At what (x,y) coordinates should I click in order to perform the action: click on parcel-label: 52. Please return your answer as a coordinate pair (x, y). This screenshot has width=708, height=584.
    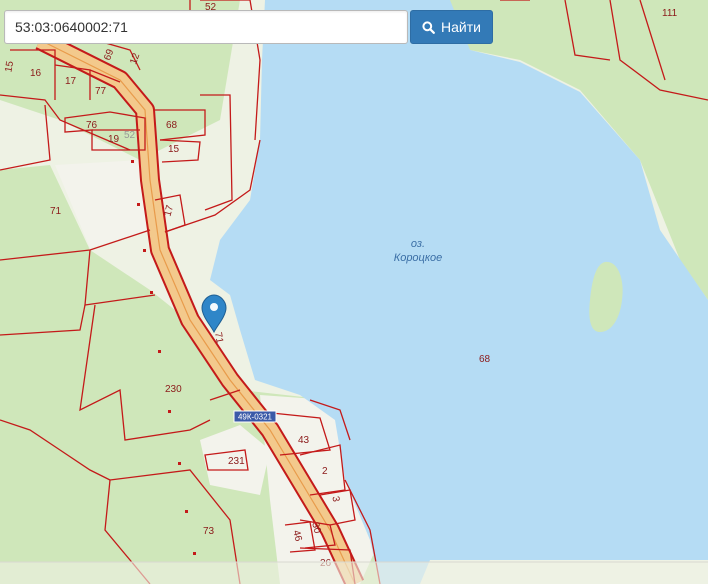
    Looking at the image, I should click on (130, 135).